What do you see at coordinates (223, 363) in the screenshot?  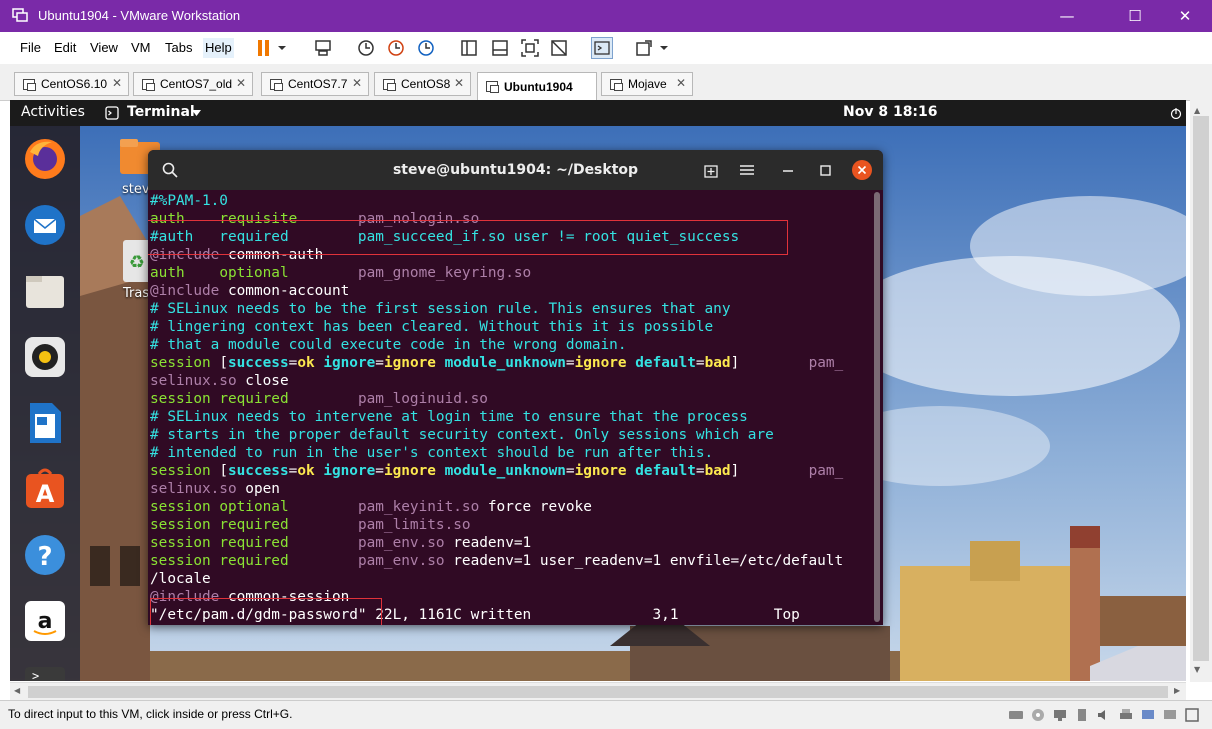 I see `terminal-text: [` at bounding box center [223, 363].